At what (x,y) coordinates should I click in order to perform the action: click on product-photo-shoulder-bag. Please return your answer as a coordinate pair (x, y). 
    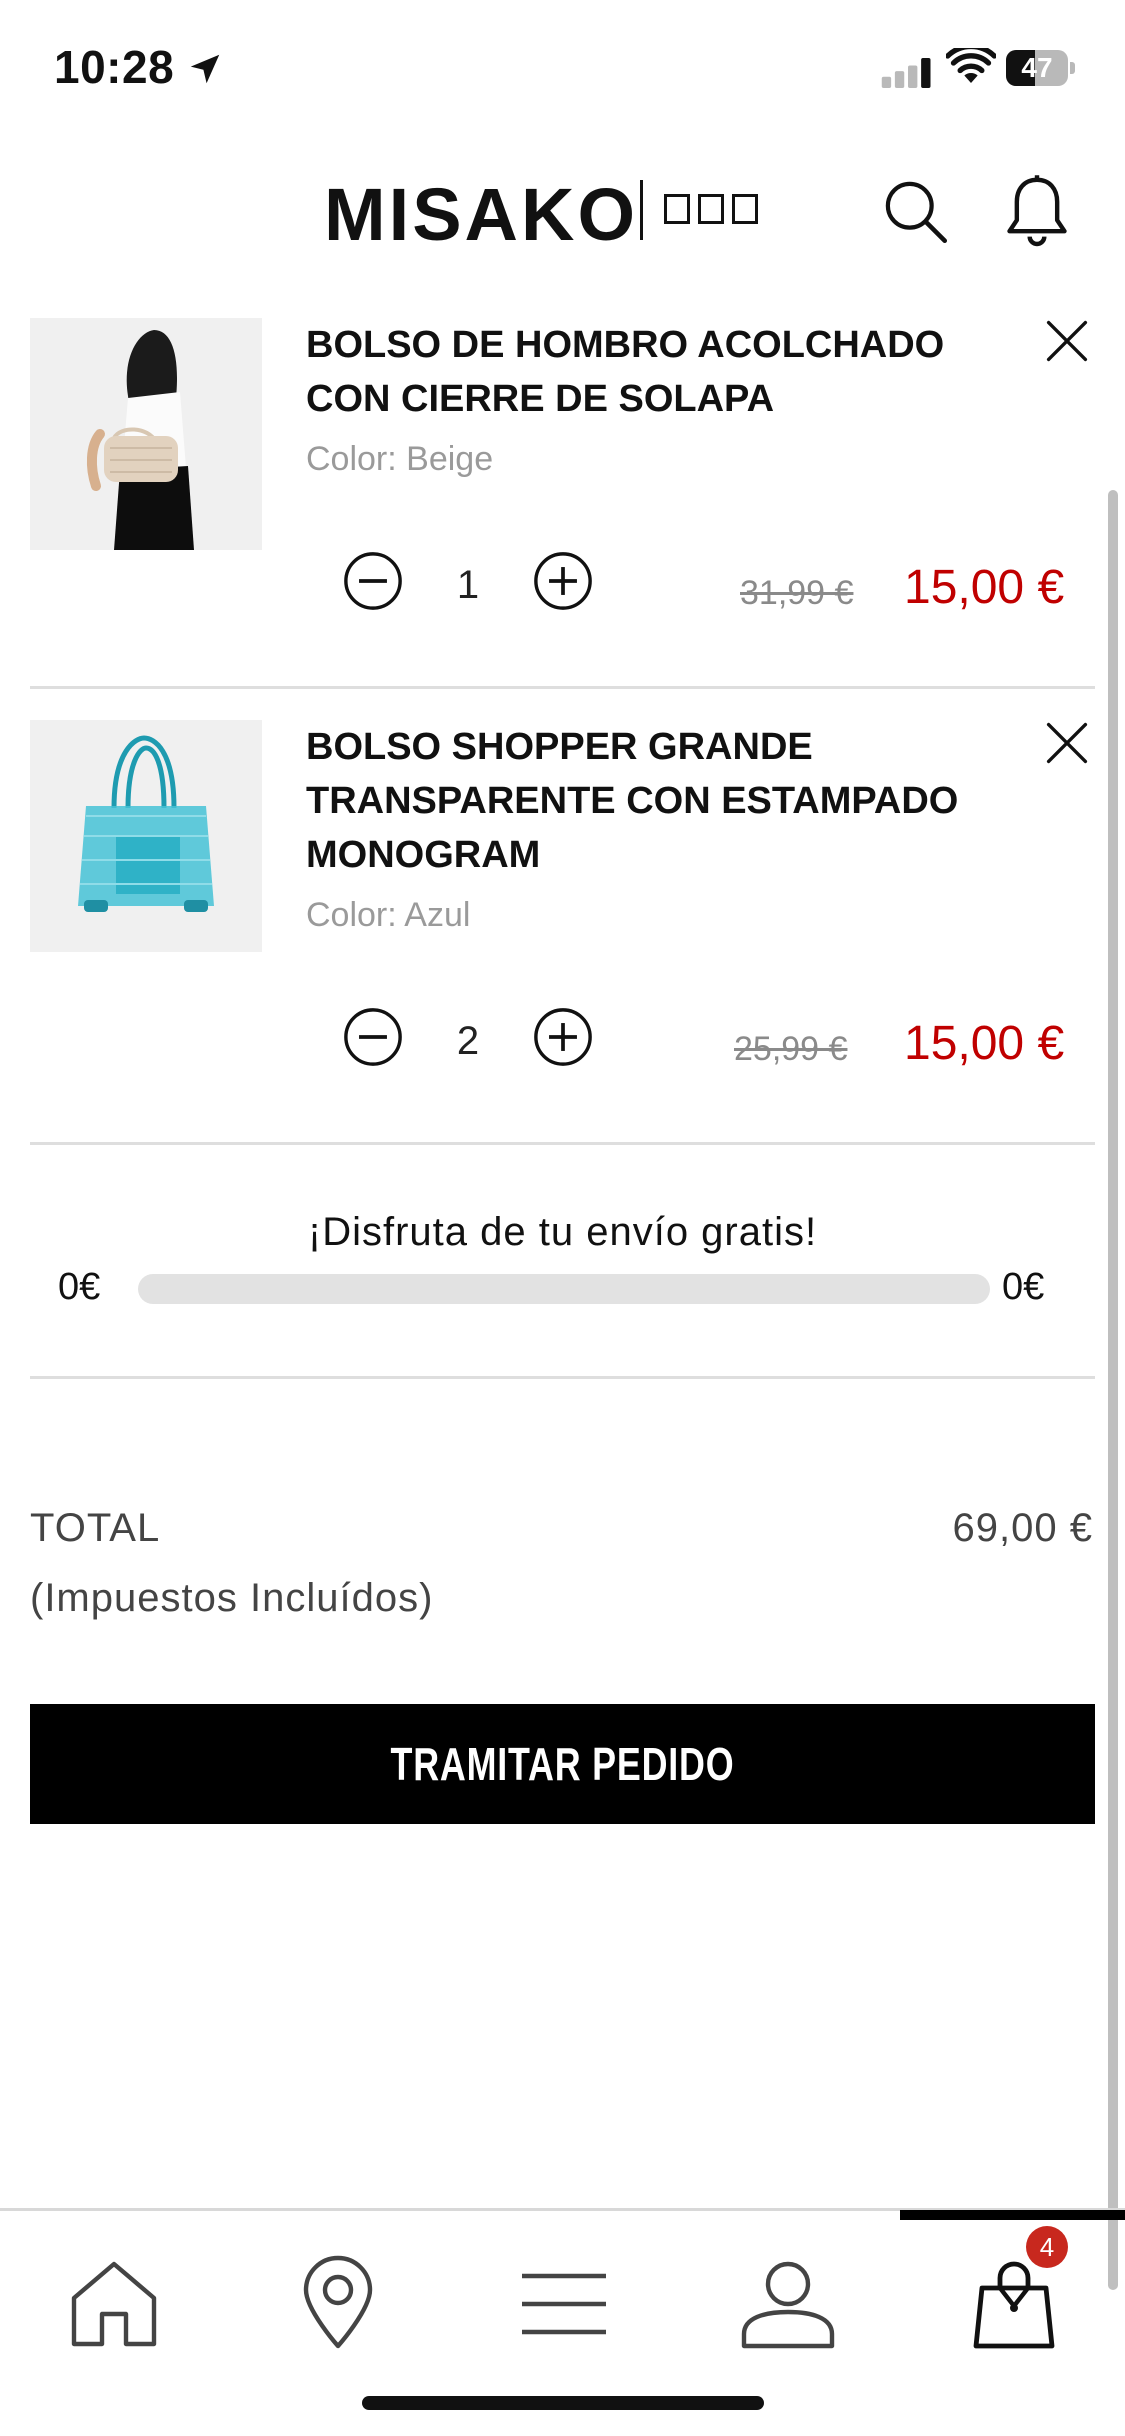
    Looking at the image, I should click on (146, 434).